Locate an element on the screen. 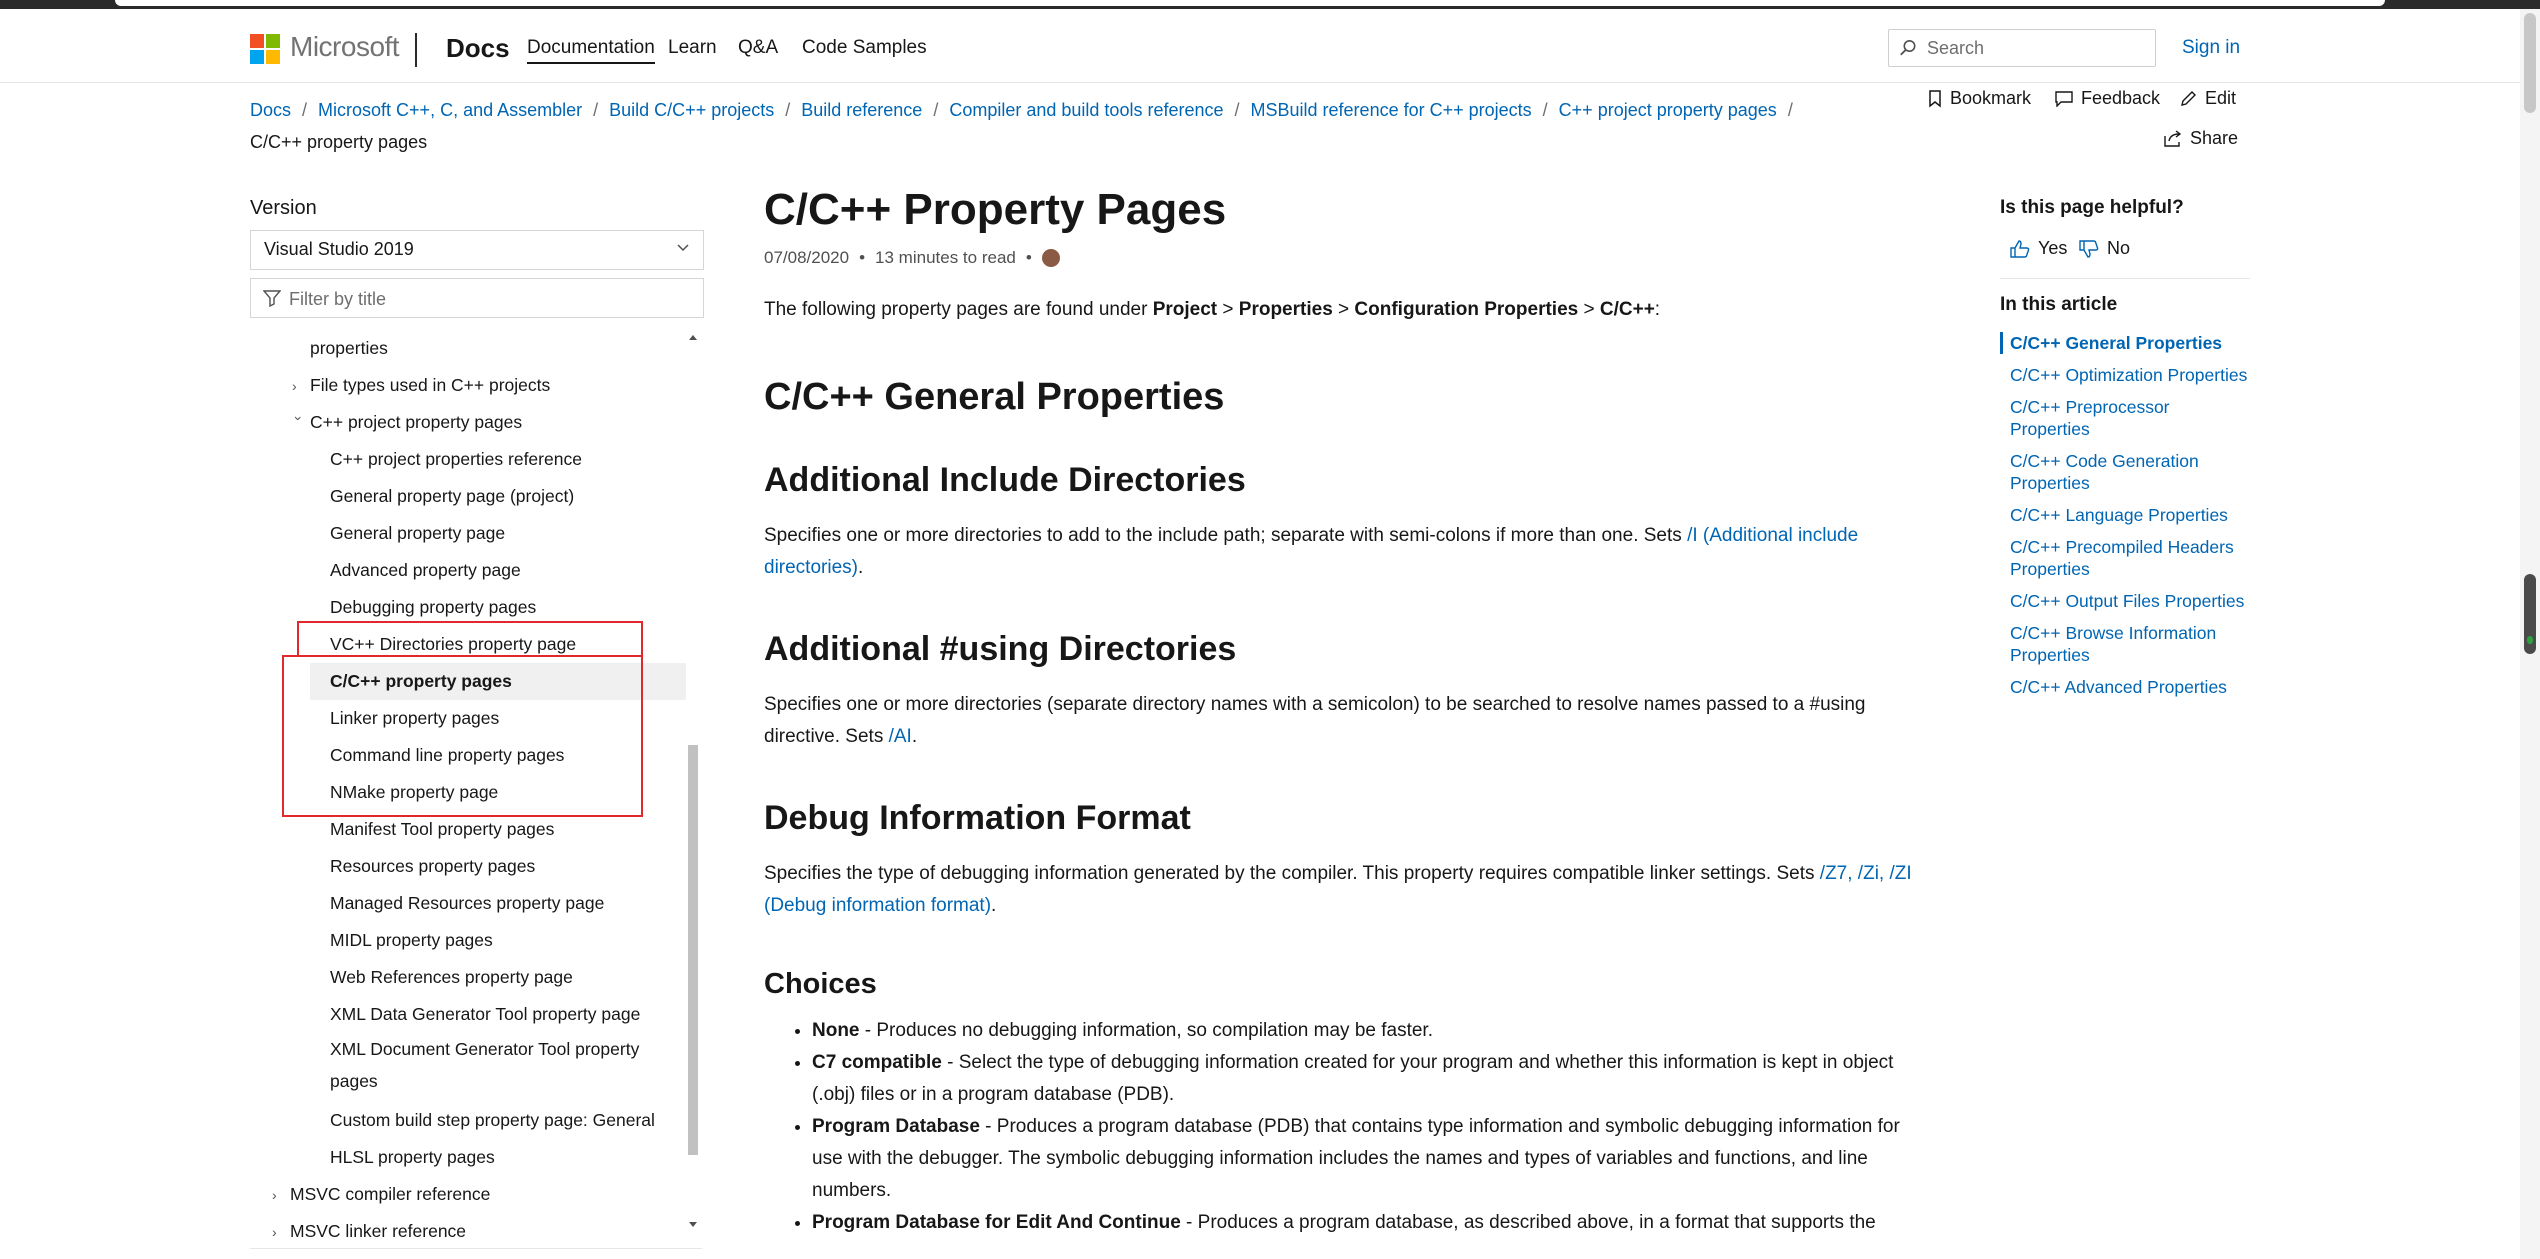  link: /AI is located at coordinates (900, 736).